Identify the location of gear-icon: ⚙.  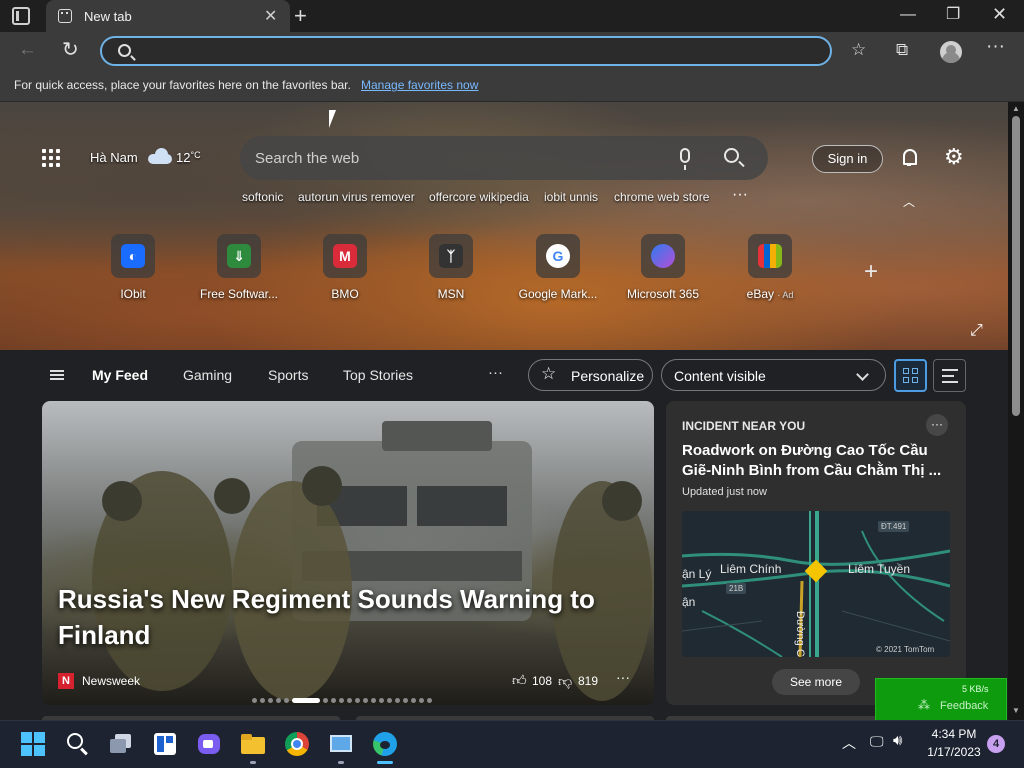
(954, 157).